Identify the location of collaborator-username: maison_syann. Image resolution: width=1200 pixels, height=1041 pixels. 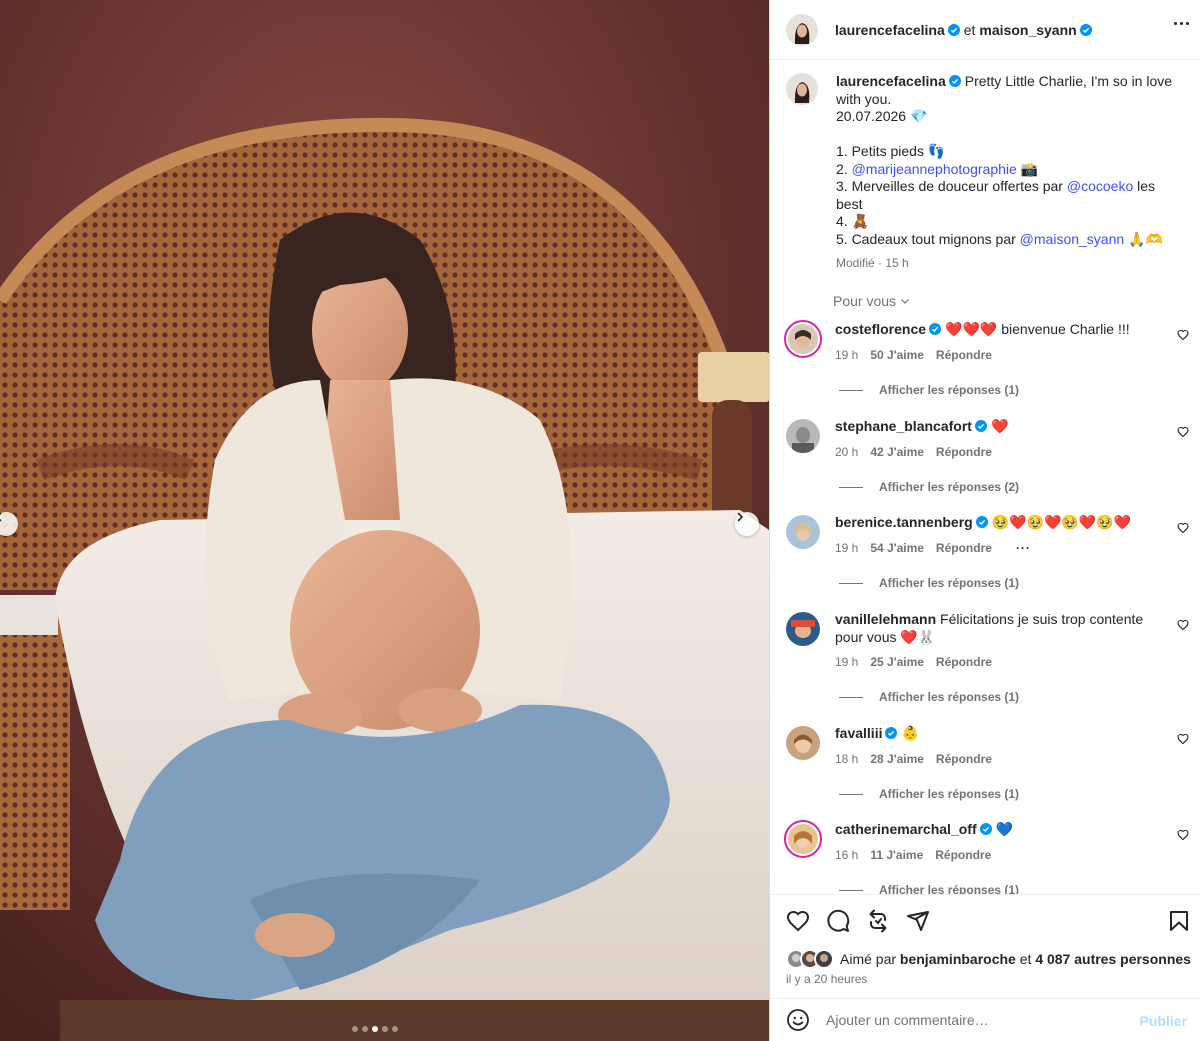
(1027, 30).